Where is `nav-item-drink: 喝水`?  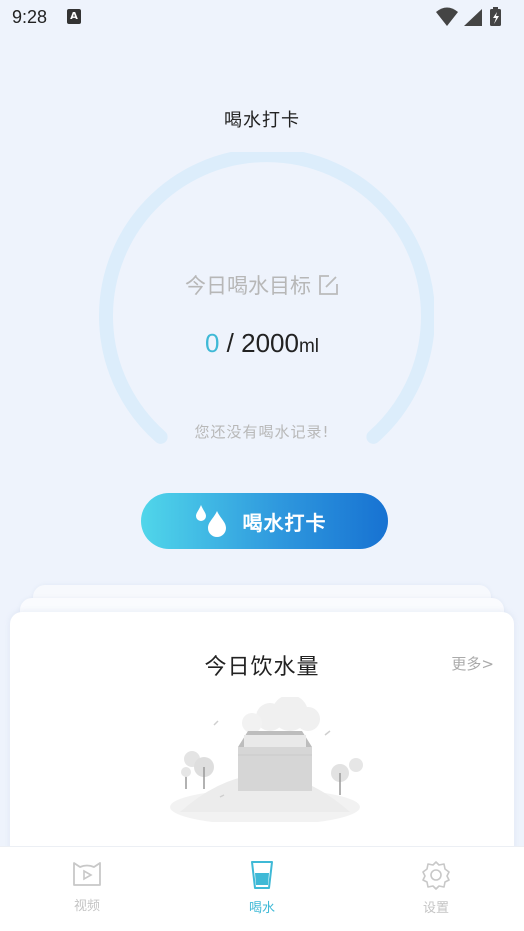 nav-item-drink: 喝水 is located at coordinates (262, 887).